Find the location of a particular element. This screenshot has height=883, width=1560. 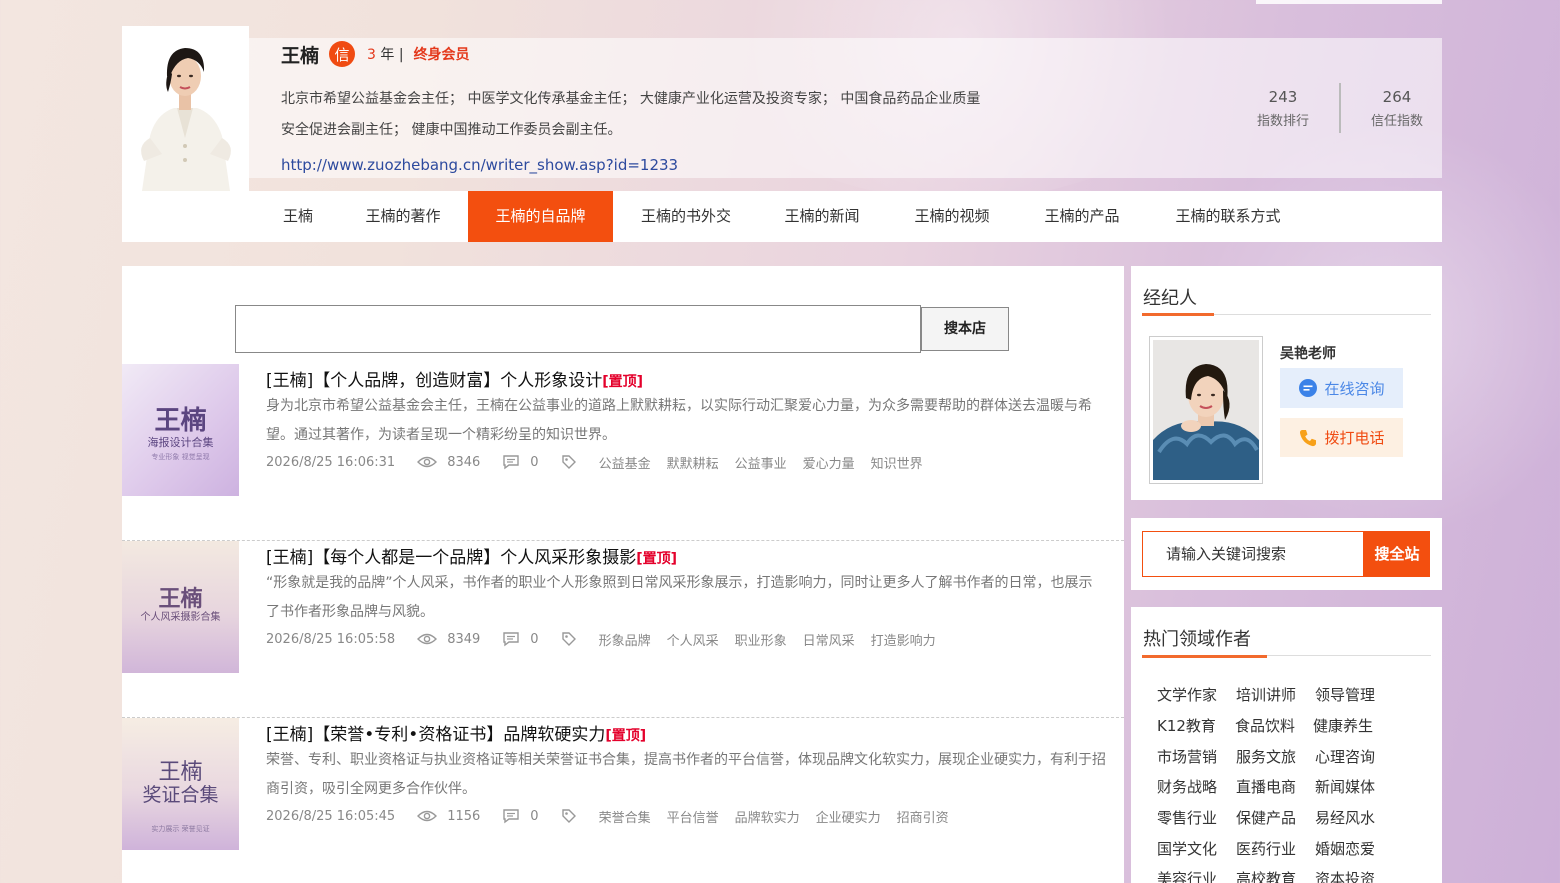

tag-link: 形象品牌 is located at coordinates (625, 639).